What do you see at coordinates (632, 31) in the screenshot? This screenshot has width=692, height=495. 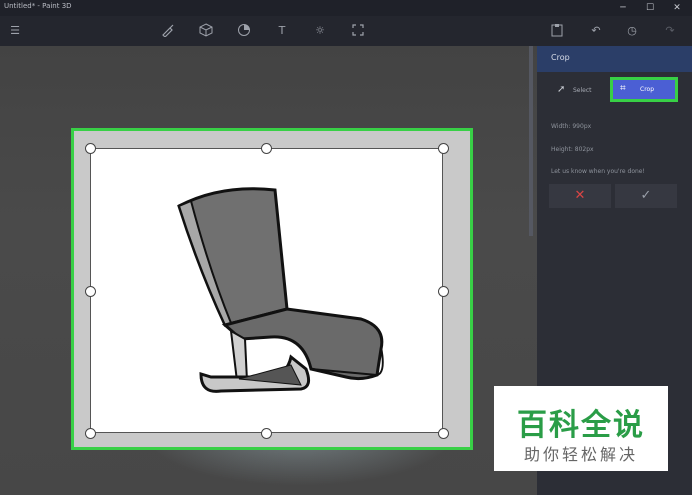 I see `history-icon: ◷` at bounding box center [632, 31].